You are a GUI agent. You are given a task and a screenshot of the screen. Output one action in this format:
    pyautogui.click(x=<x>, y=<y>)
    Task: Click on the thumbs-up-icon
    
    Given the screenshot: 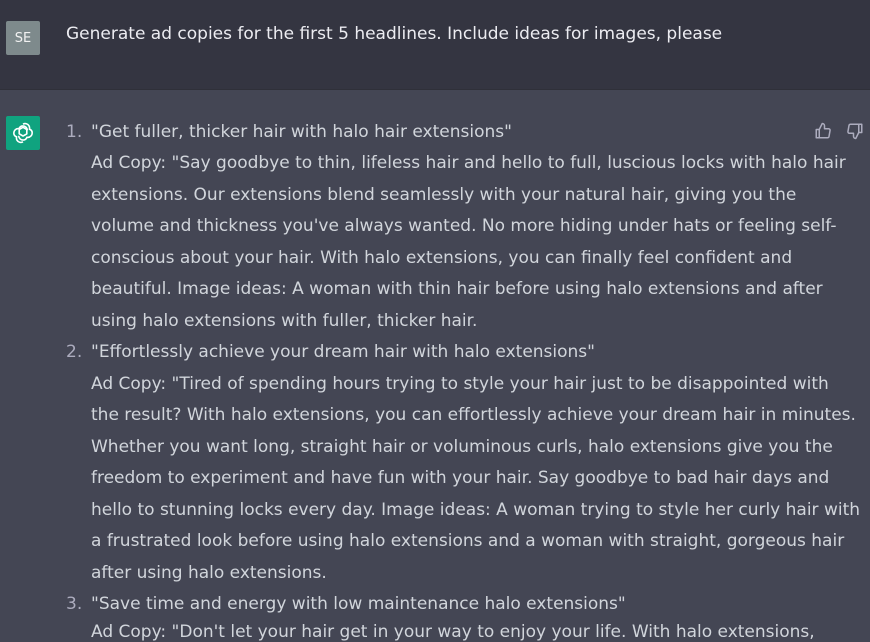 What is the action you would take?
    pyautogui.click(x=823, y=131)
    